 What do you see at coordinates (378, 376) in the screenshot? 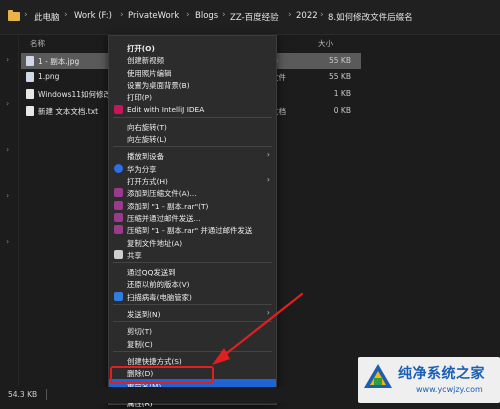
I see `watermark-logo-icon` at bounding box center [378, 376].